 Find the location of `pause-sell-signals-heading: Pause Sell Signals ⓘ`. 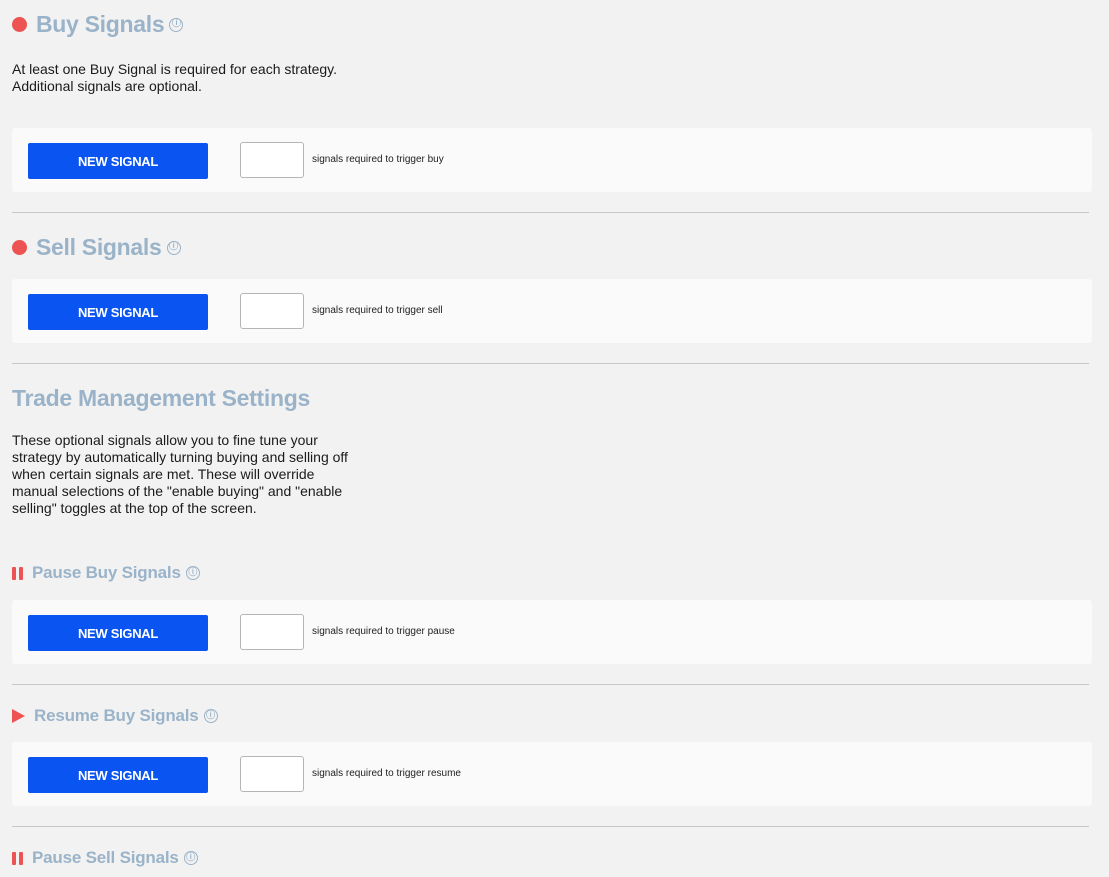

pause-sell-signals-heading: Pause Sell Signals ⓘ is located at coordinates (105, 858).